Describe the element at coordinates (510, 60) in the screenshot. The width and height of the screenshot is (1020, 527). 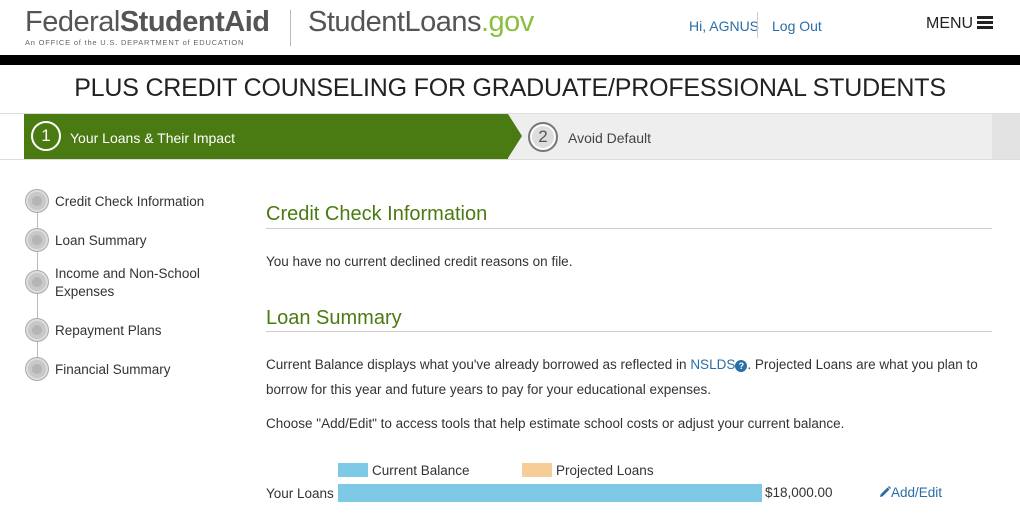
I see `header-black-bar` at that location.